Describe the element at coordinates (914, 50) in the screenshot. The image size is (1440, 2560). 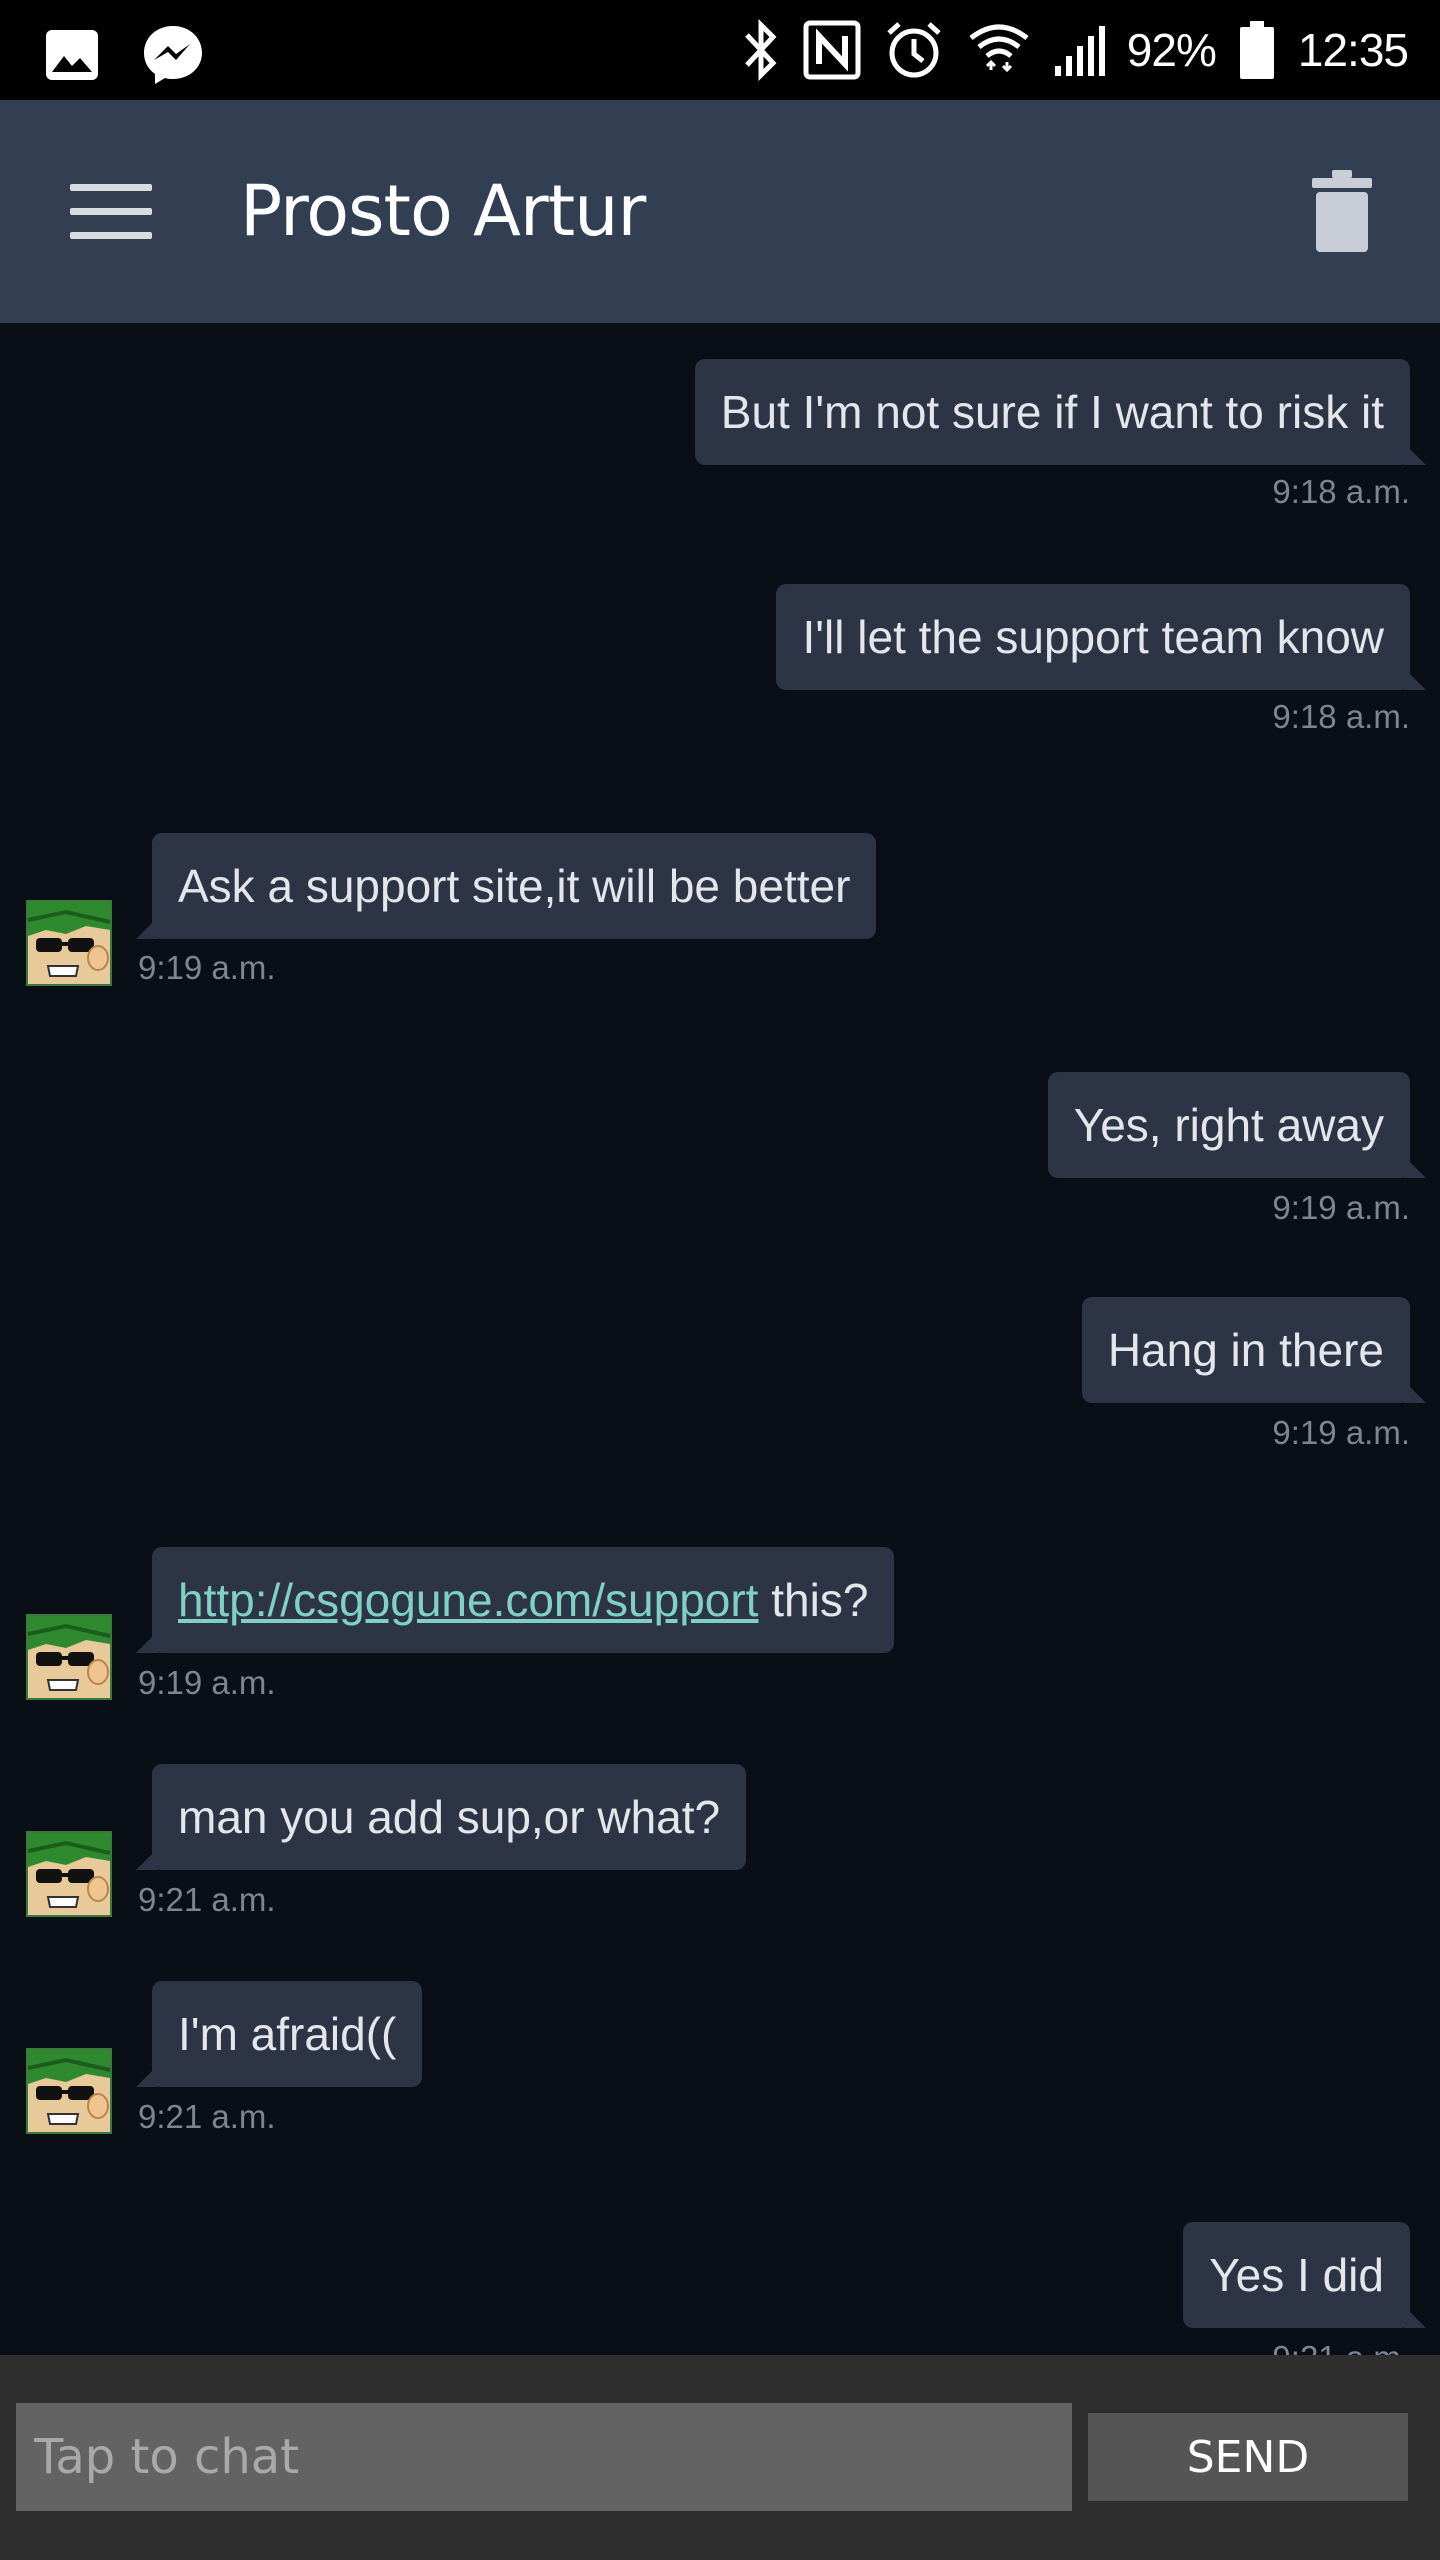
I see `alarm-icon` at that location.